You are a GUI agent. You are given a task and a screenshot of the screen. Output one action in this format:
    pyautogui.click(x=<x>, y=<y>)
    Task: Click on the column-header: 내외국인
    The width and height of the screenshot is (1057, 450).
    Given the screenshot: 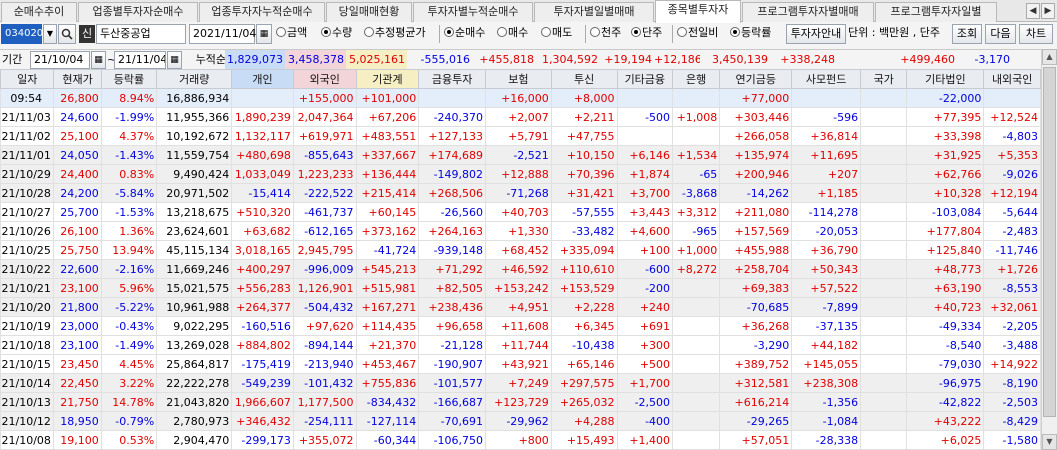 What is the action you would take?
    pyautogui.click(x=1012, y=79)
    